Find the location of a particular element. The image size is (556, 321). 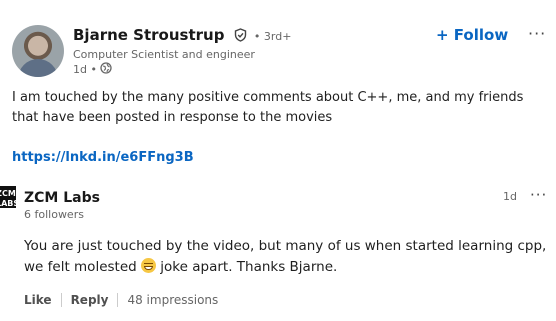

follow-button: + Follow is located at coordinates (472, 35).